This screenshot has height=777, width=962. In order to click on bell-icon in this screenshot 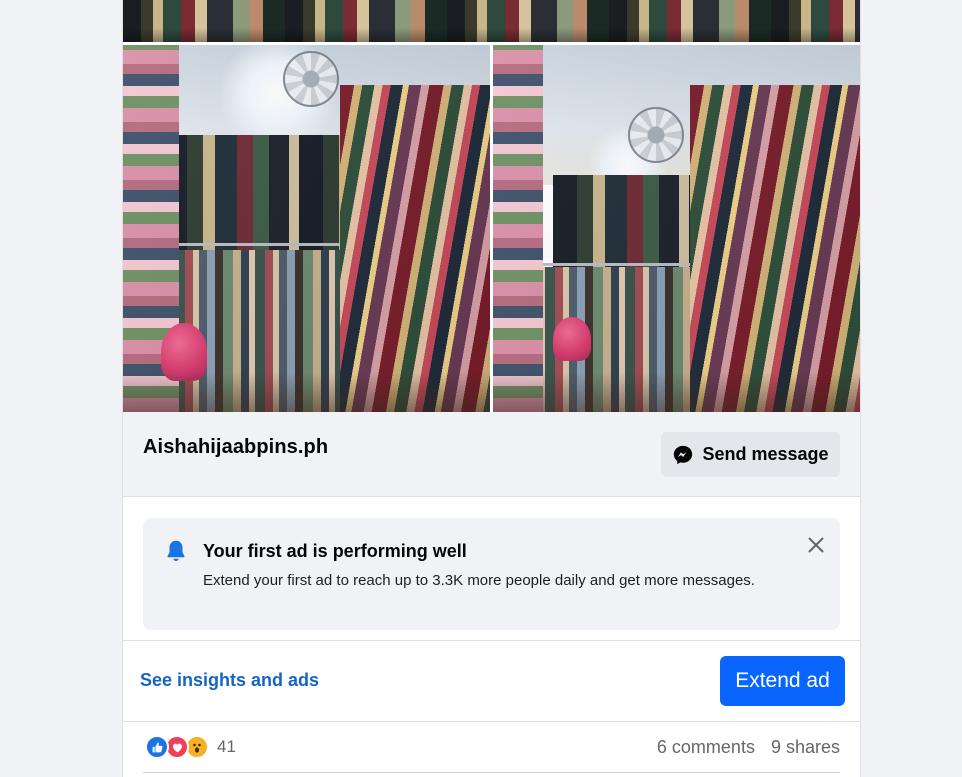, I will do `click(176, 551)`.